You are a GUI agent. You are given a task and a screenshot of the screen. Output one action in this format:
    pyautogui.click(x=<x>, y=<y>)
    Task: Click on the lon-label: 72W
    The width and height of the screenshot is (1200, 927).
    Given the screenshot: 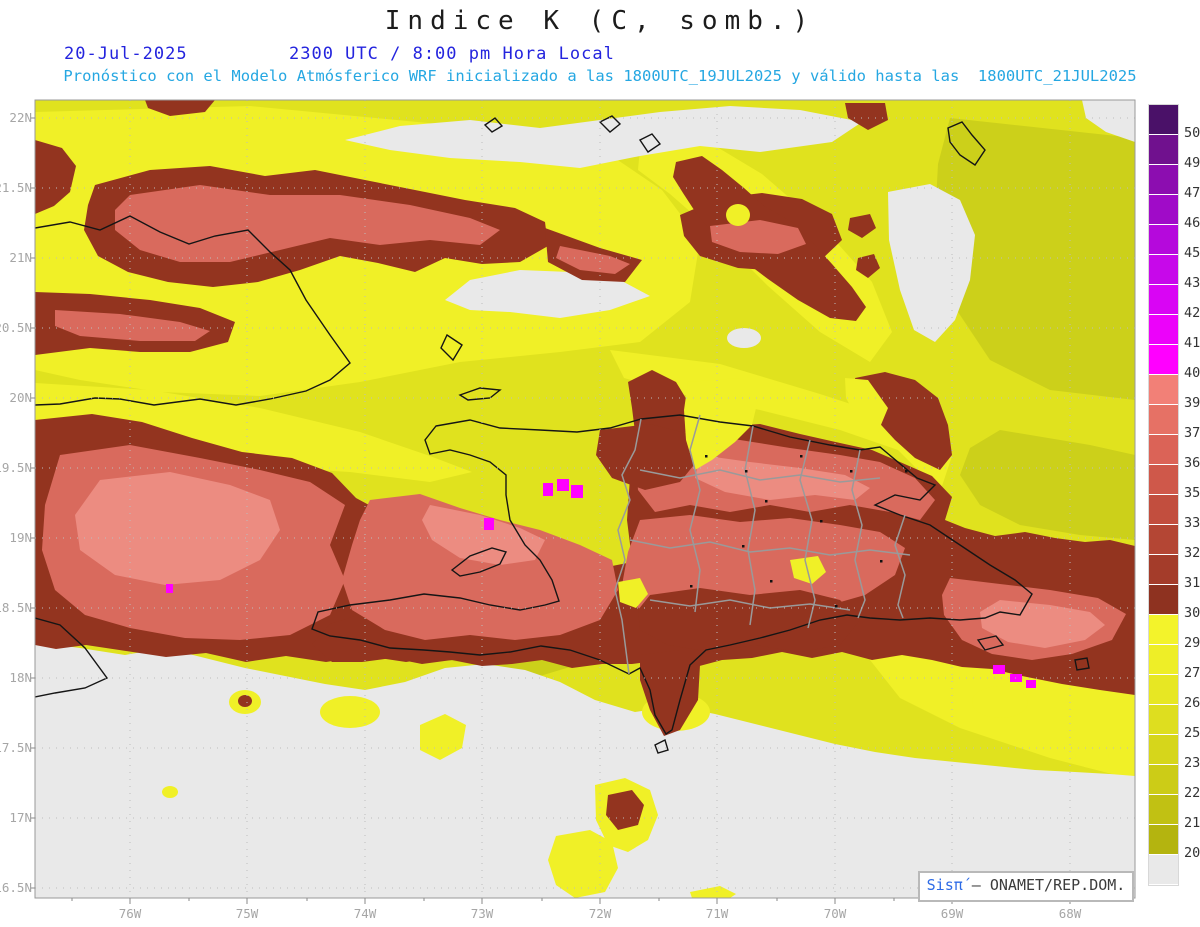 What is the action you would take?
    pyautogui.click(x=600, y=913)
    